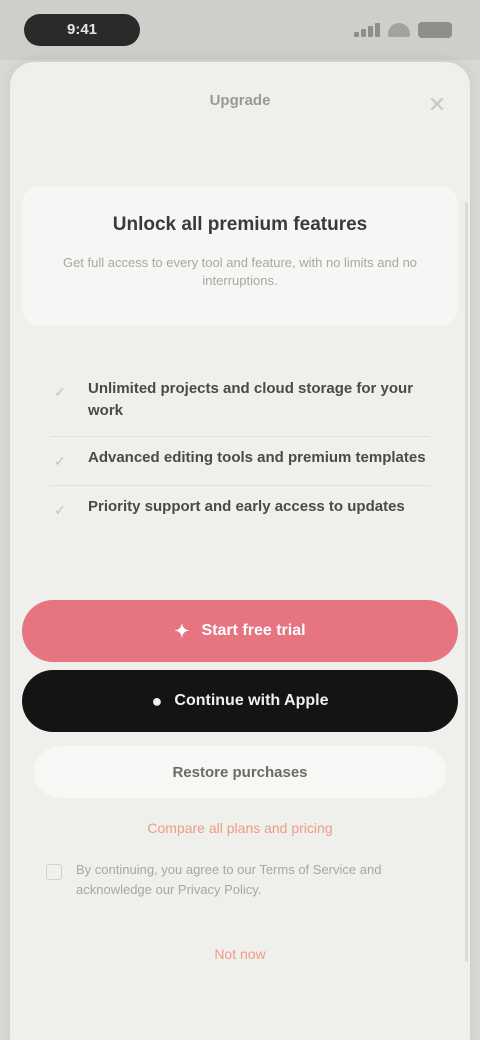 Image resolution: width=480 pixels, height=1040 pixels. I want to click on continue-apple-label: Continue with Apple, so click(251, 700).